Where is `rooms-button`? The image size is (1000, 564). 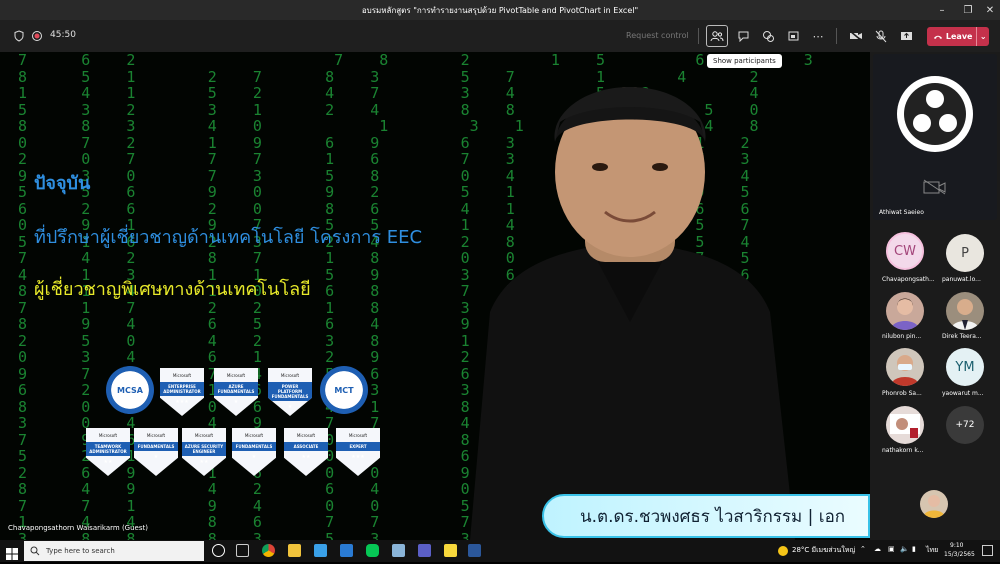
rooms-button is located at coordinates (793, 36).